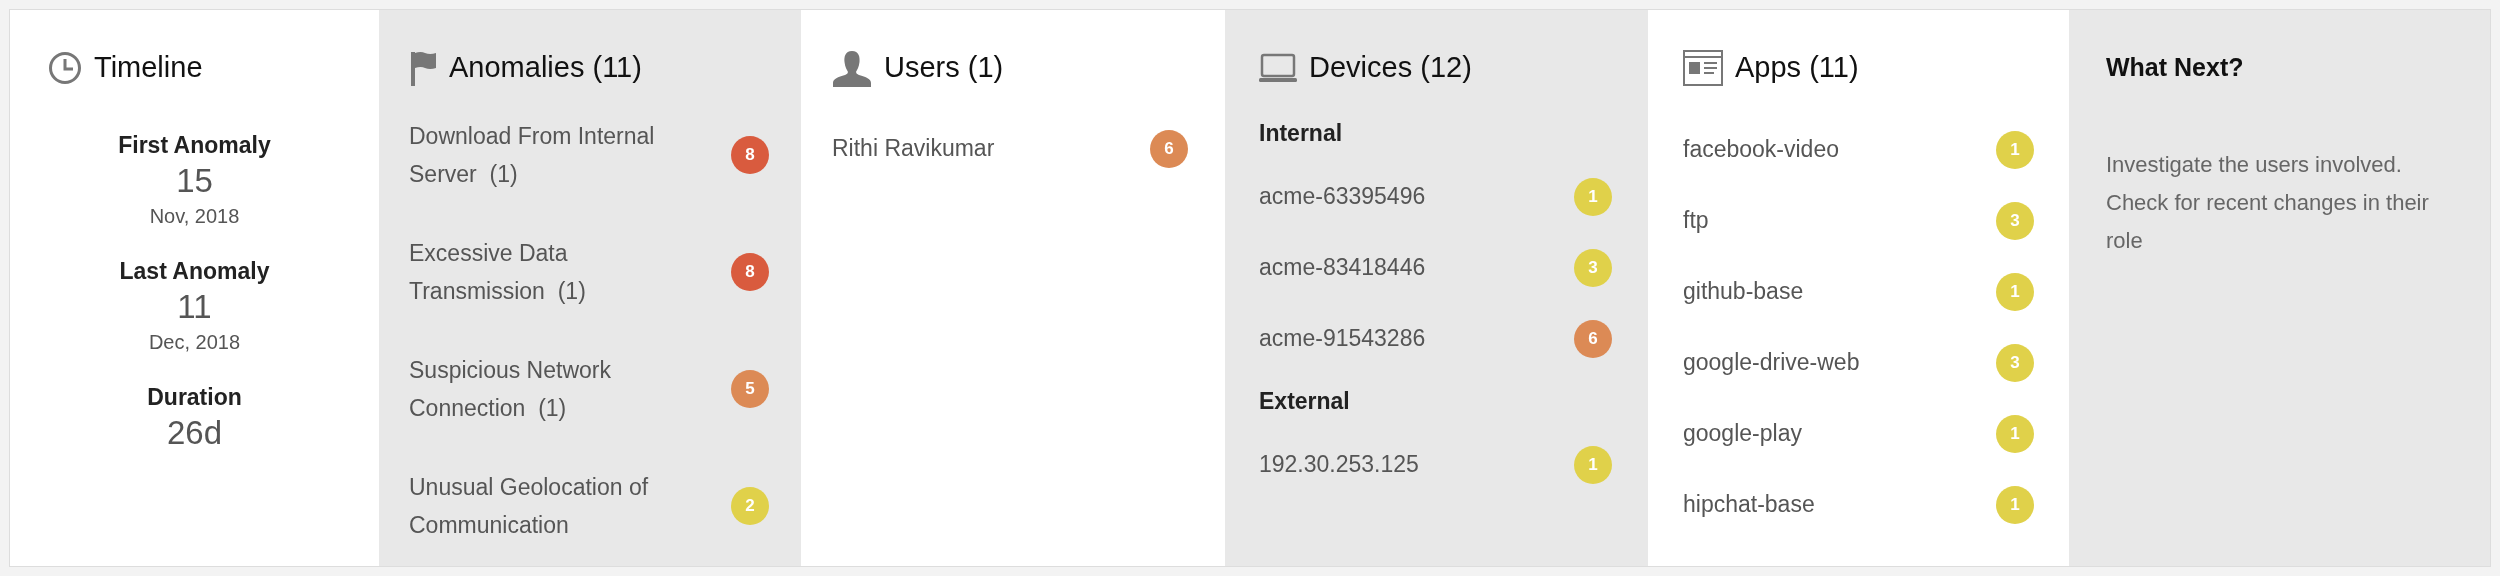 This screenshot has height=576, width=2500. Describe the element at coordinates (1703, 68) in the screenshot. I see `app-window-icon` at that location.